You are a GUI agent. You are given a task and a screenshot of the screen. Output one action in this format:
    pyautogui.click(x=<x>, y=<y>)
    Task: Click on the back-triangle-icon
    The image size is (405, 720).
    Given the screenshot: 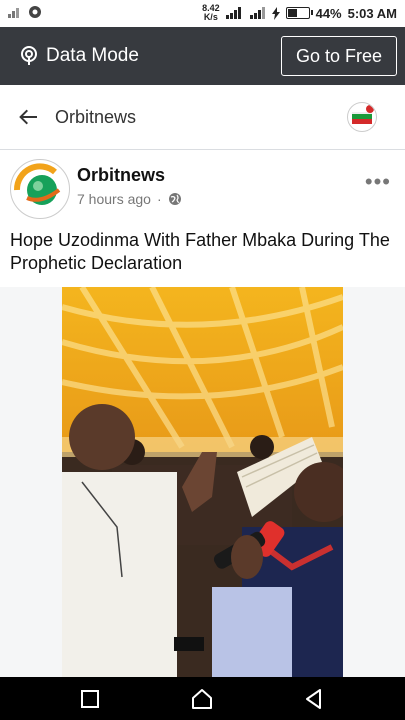 What is the action you would take?
    pyautogui.click(x=314, y=699)
    